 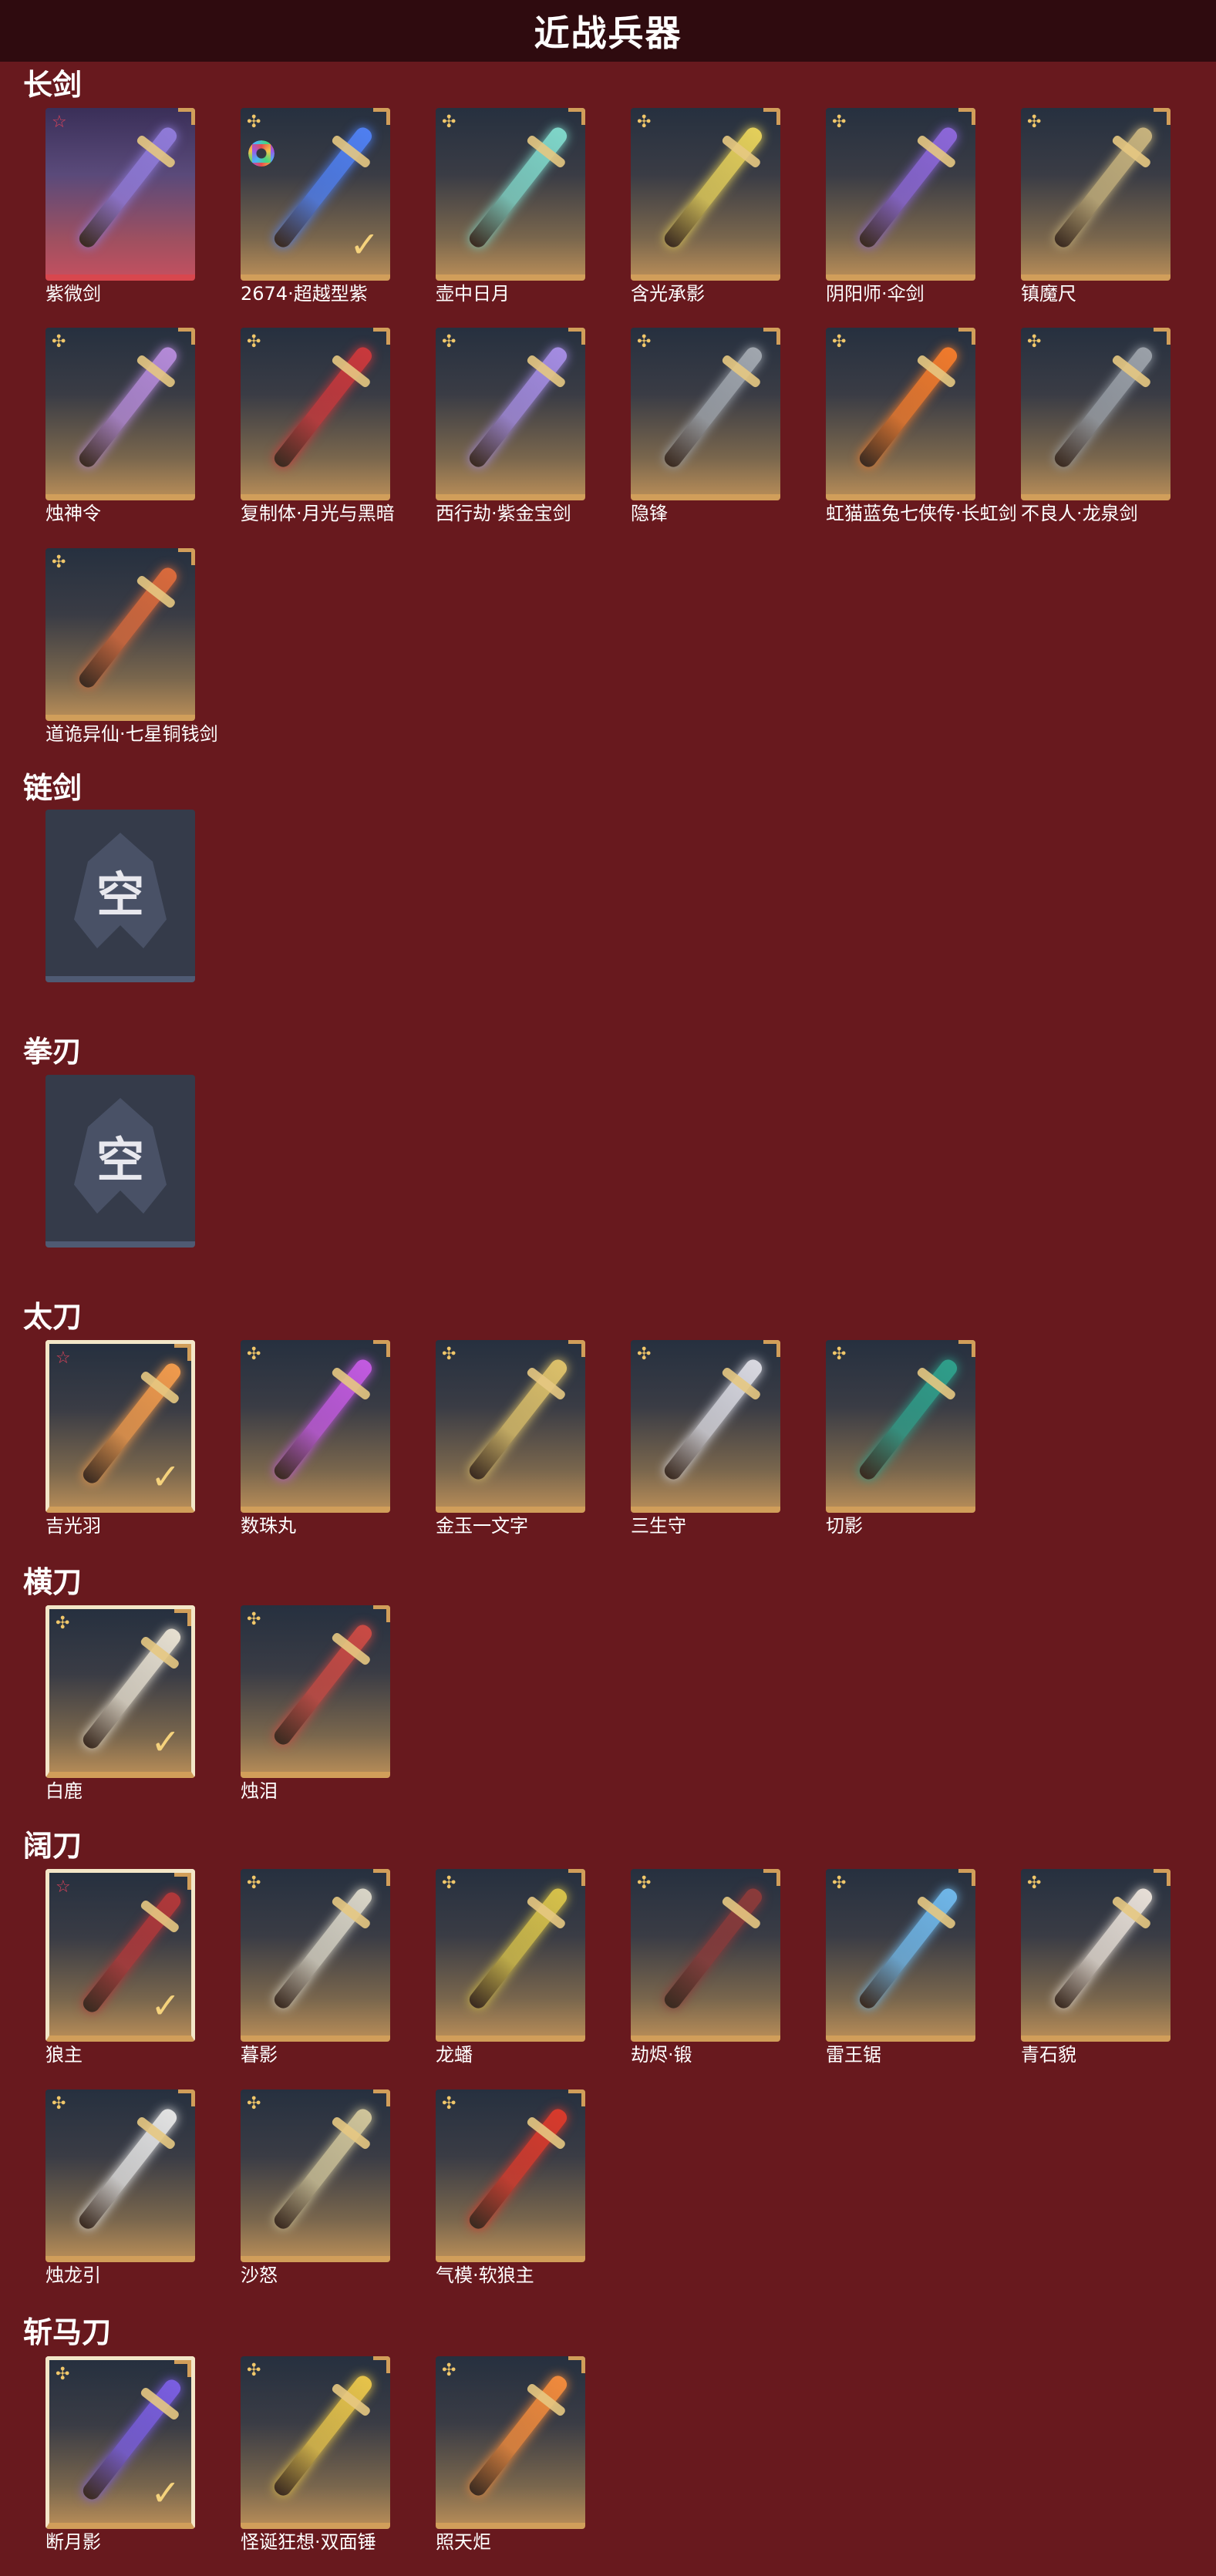 I want to click on weapon-card: ✣ 怪诞狂想·双面锤, so click(x=315, y=2454).